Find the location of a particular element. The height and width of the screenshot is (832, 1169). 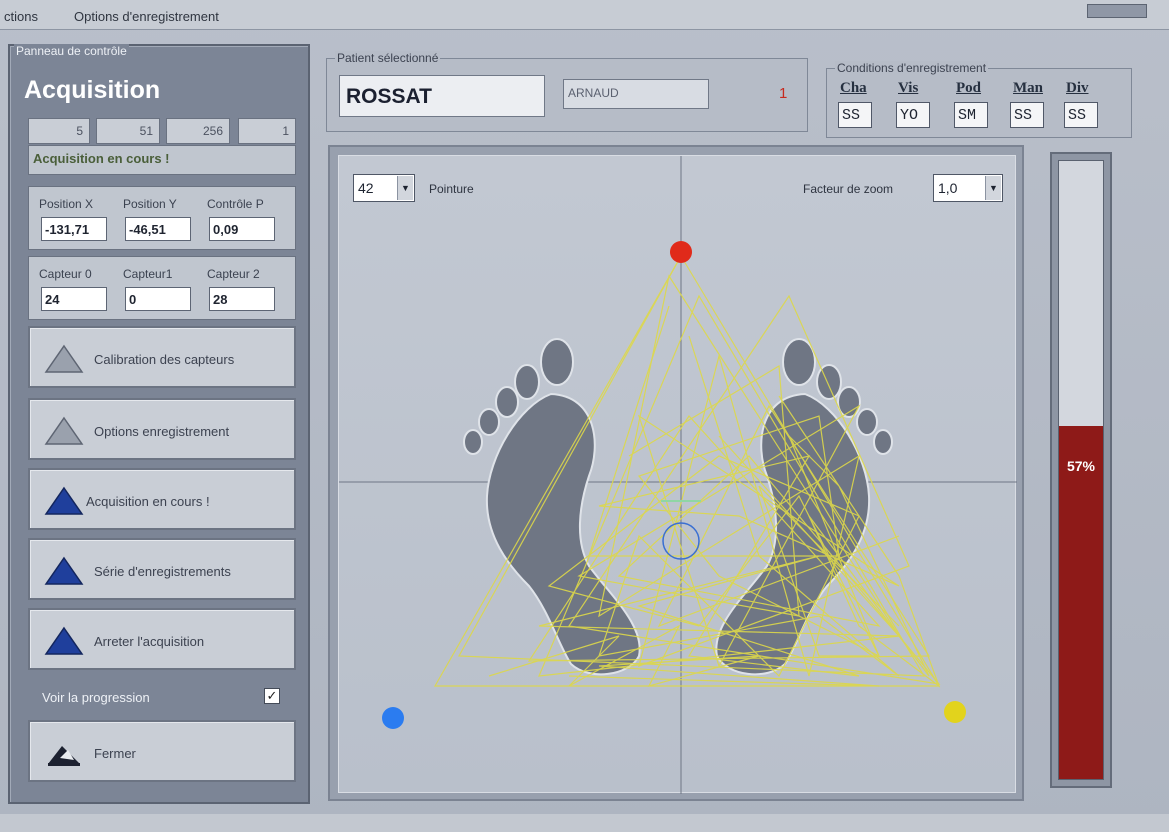

zoom-factor-select: 1,0 ▼ is located at coordinates (968, 188).